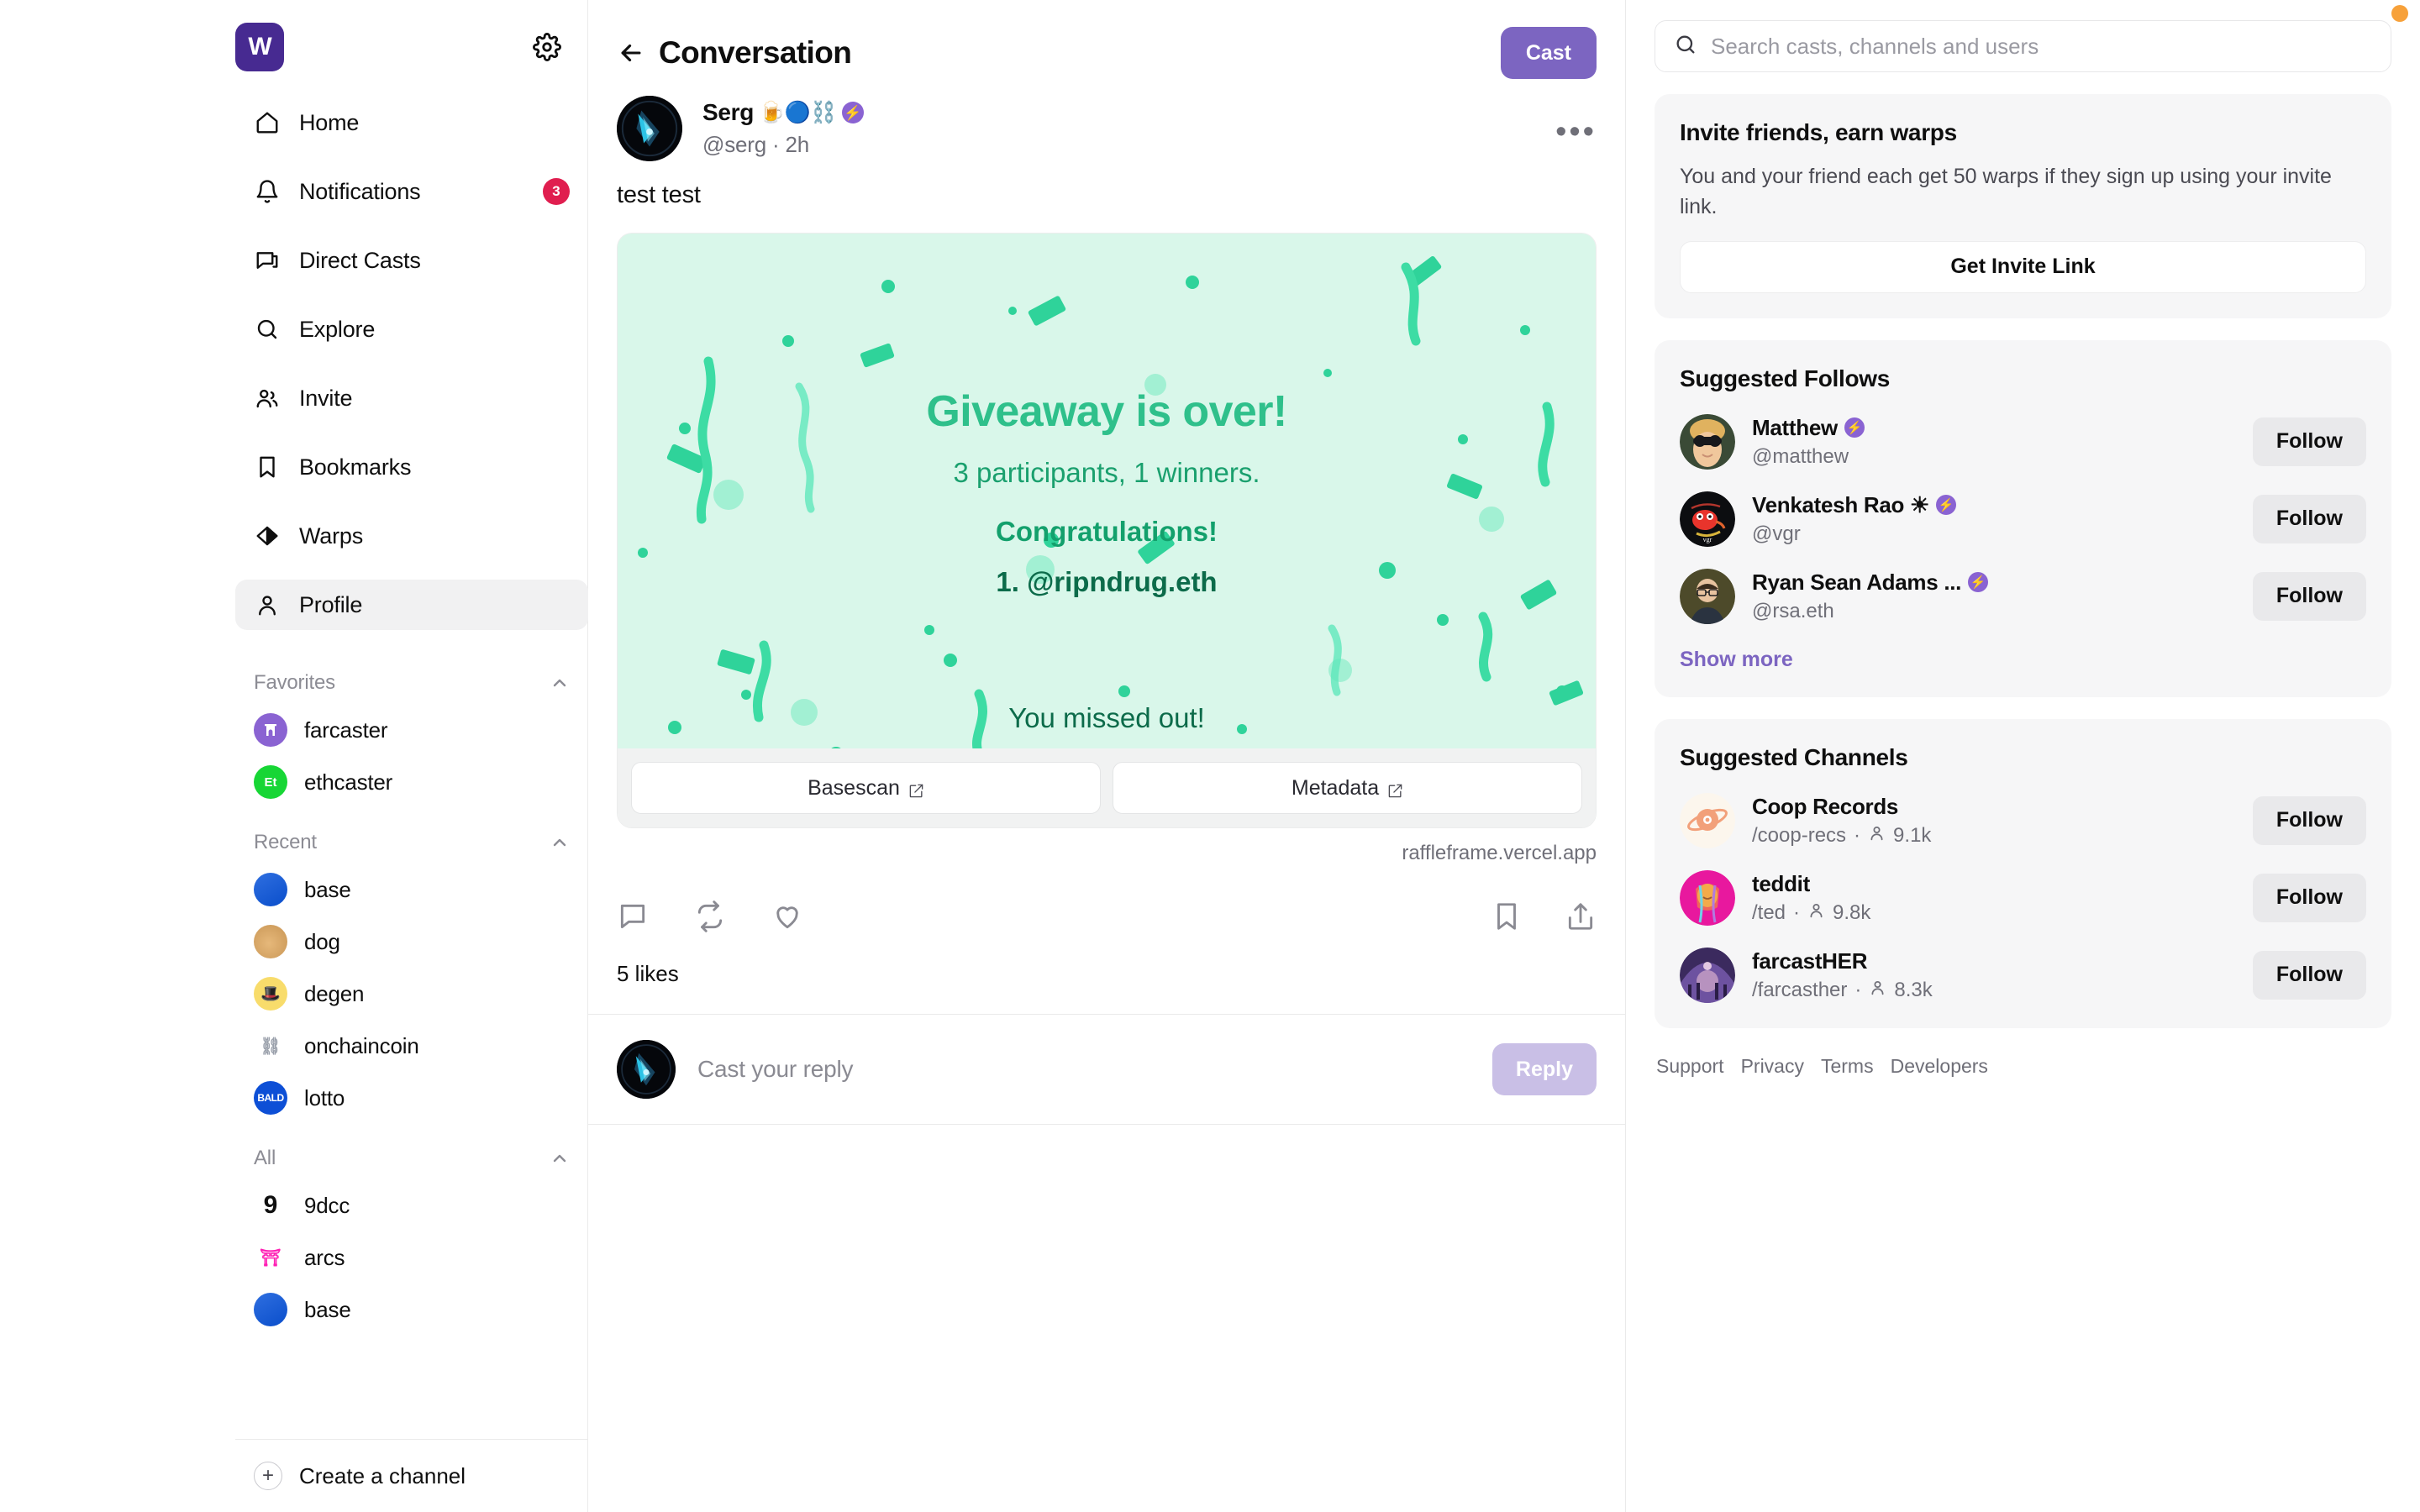  Describe the element at coordinates (412, 994) in the screenshot. I see `channel-item-degen: 🎩 degen` at that location.